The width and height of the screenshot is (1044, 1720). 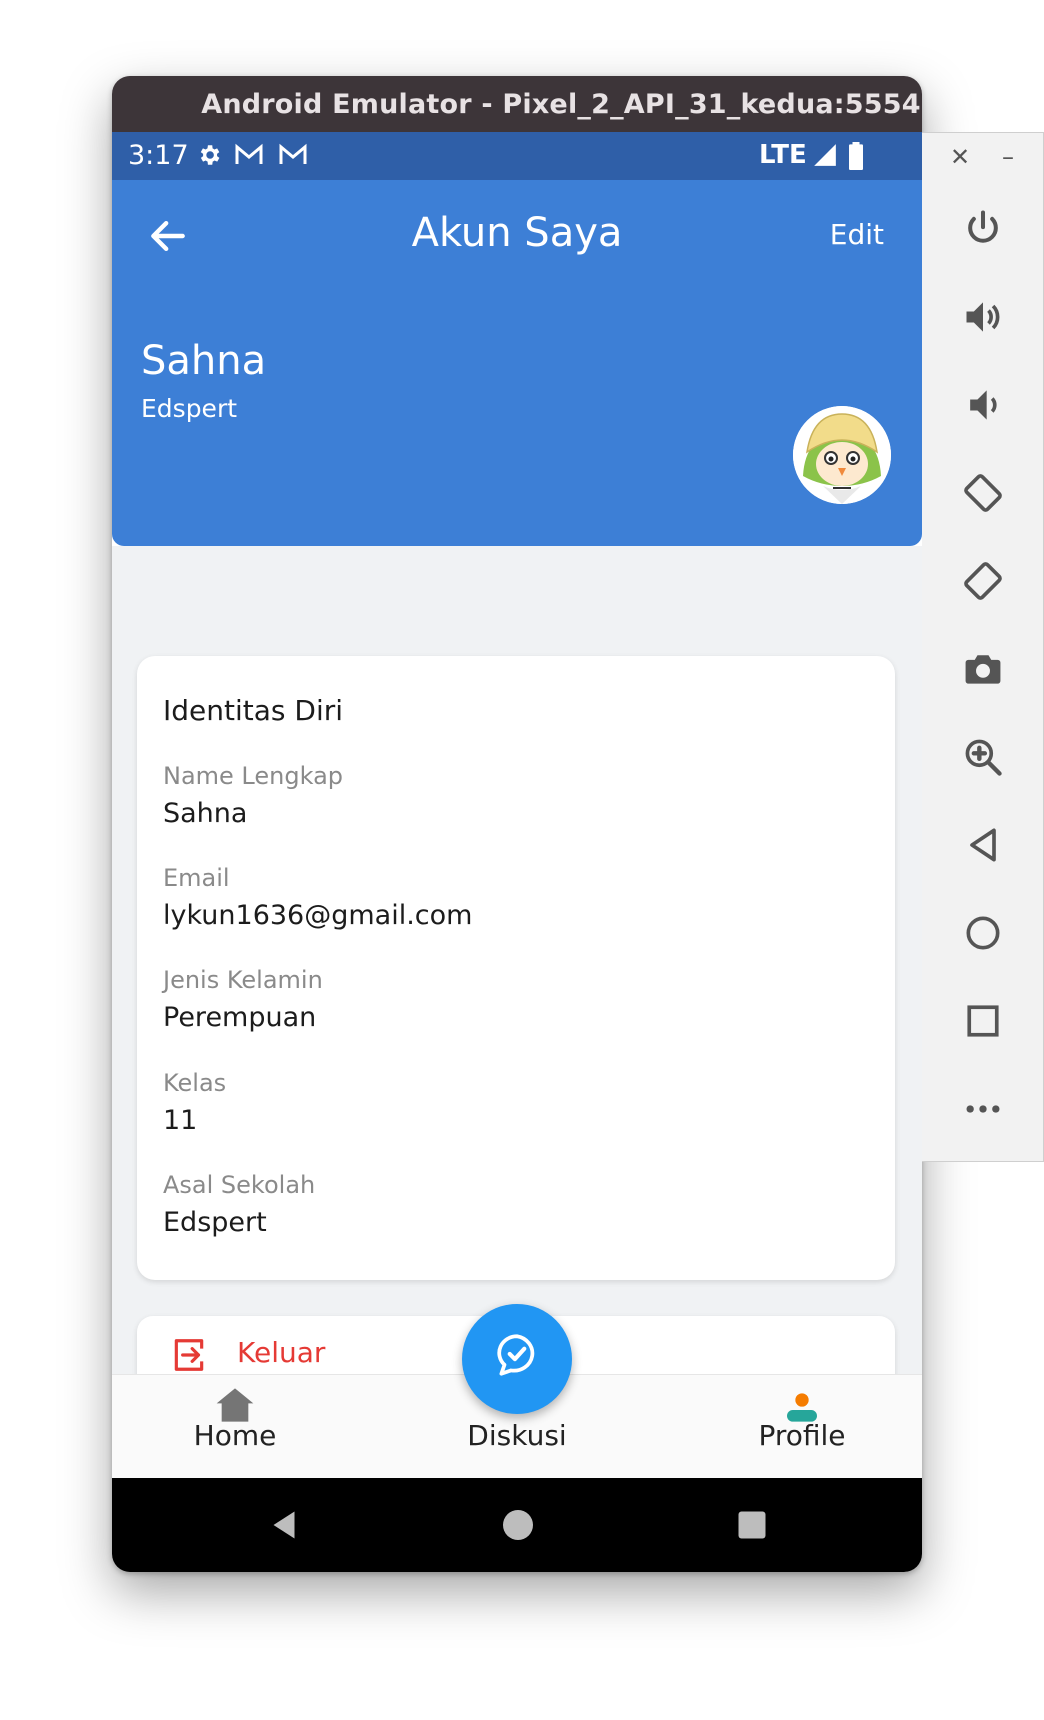 What do you see at coordinates (205, 813) in the screenshot?
I see `field-value: Sahna` at bounding box center [205, 813].